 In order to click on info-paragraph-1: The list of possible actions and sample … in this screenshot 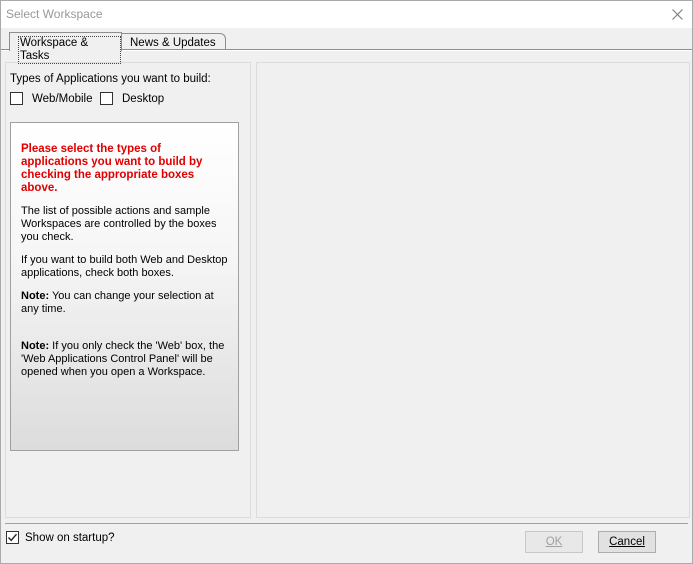, I will do `click(119, 224)`.